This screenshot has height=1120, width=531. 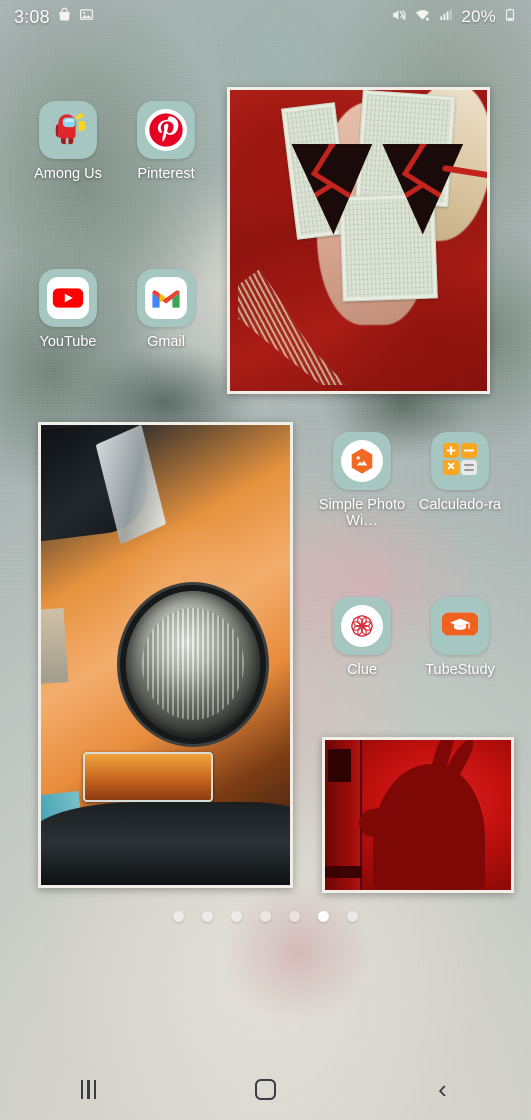 I want to click on battery-percent-label: 20%, so click(x=478, y=16).